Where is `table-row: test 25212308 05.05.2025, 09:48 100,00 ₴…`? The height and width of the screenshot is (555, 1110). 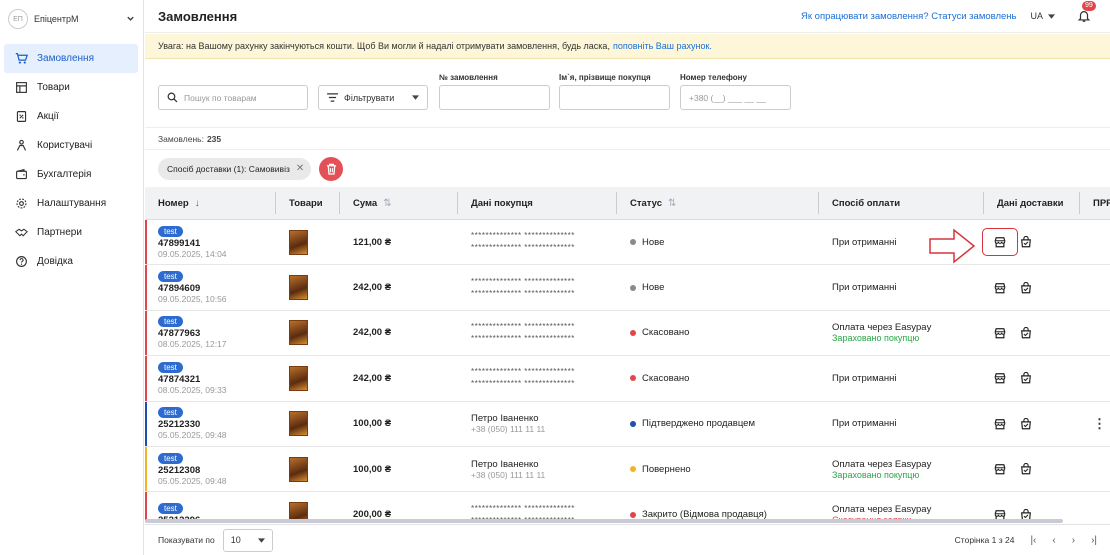
table-row: test 25212308 05.05.2025, 09:48 100,00 ₴… is located at coordinates (627, 469).